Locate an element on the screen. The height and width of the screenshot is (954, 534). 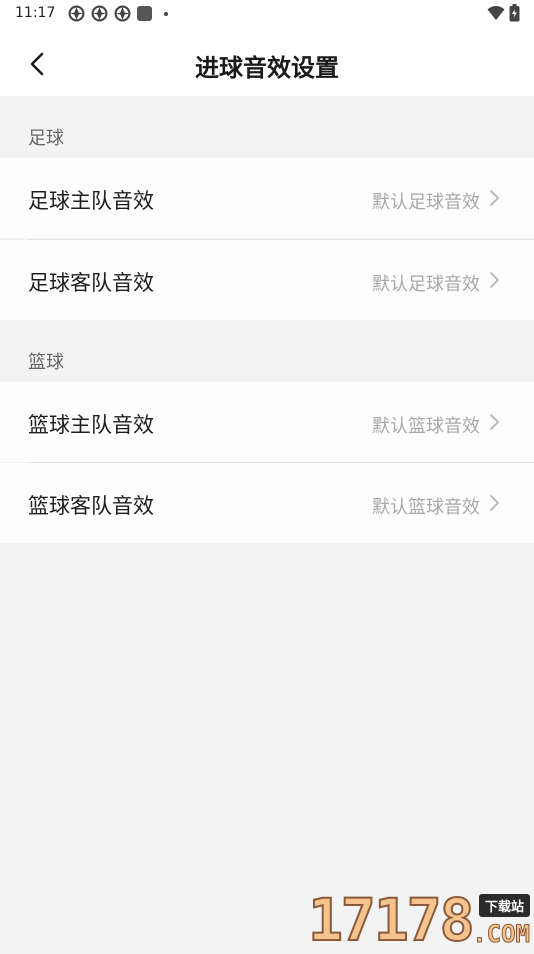
nav-header: 进球音效设置 is located at coordinates (267, 62).